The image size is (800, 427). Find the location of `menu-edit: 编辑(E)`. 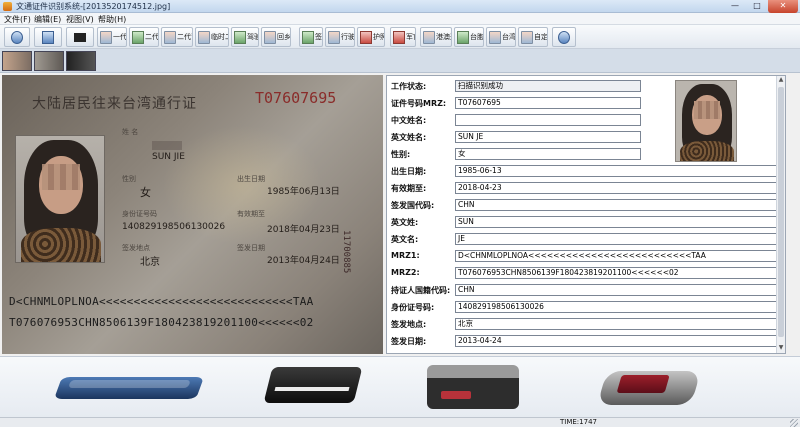

menu-edit: 编辑(E) is located at coordinates (47, 19).